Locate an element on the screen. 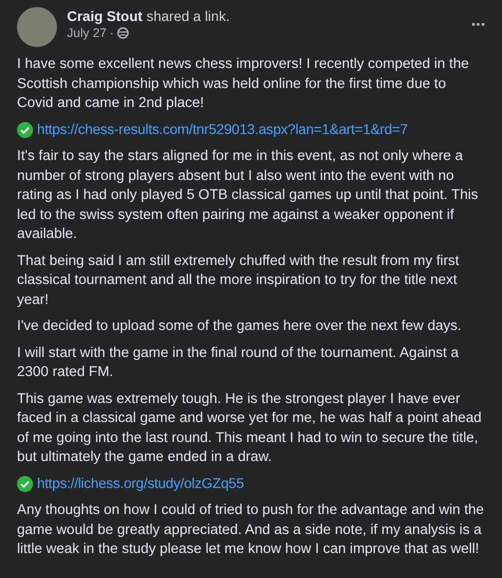  post-paragraph: This game was extremely tough. He is the strongest player I have ever faced in a classical game and worse yet for me, he was half a point ahead of me going into the last round. This meant I had to win to secure the title, but ultimately the game ended in a draw. is located at coordinates (250, 428).